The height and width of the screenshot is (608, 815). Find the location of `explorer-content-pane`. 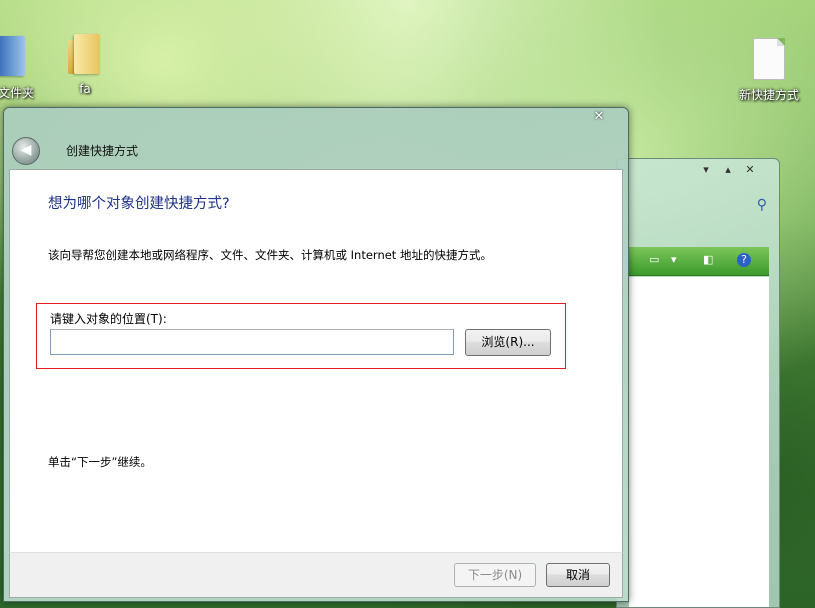

explorer-content-pane is located at coordinates (699, 442).